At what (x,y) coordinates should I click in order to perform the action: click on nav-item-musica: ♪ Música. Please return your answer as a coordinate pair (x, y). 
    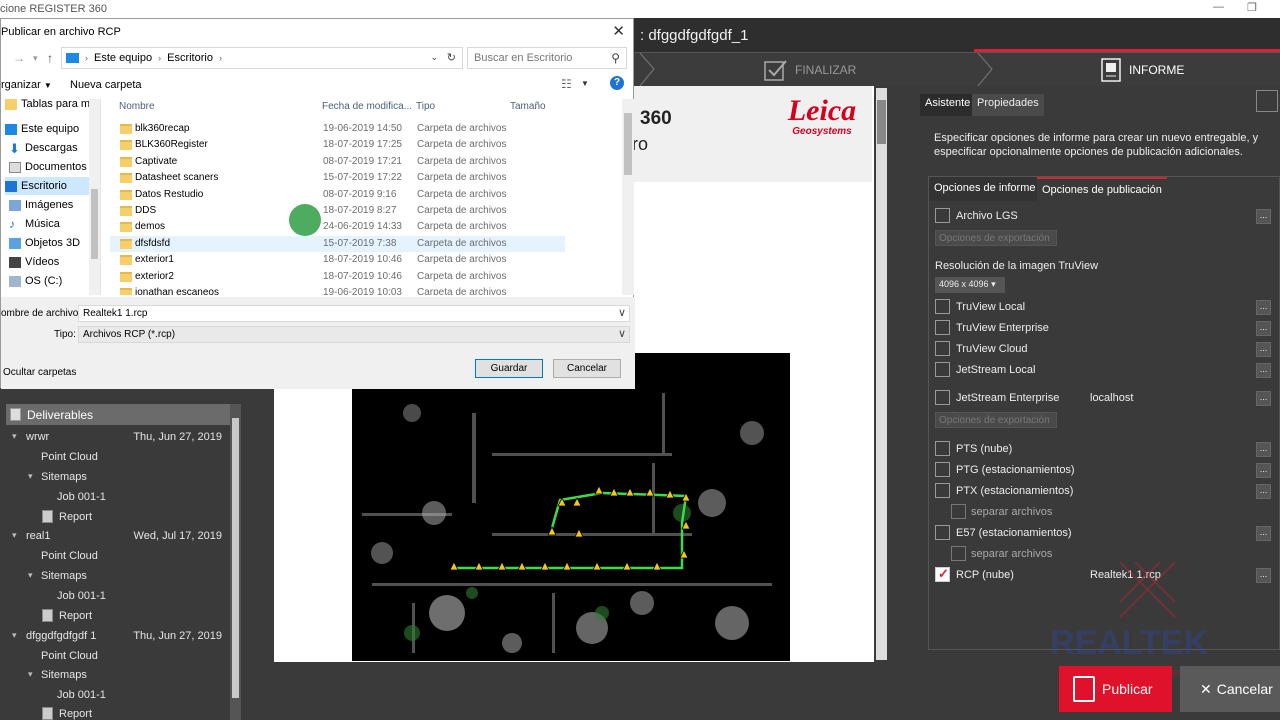
    Looking at the image, I should click on (51, 224).